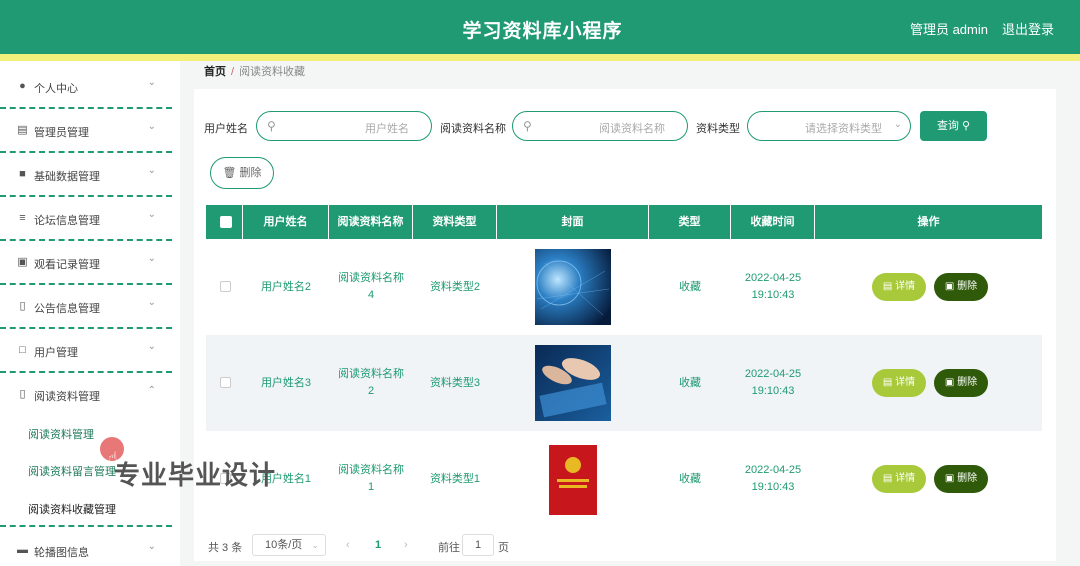 This screenshot has width=1080, height=566. I want to click on sidebar-item-carousel: ▬ 轮播图信息 ⌄, so click(86, 547).